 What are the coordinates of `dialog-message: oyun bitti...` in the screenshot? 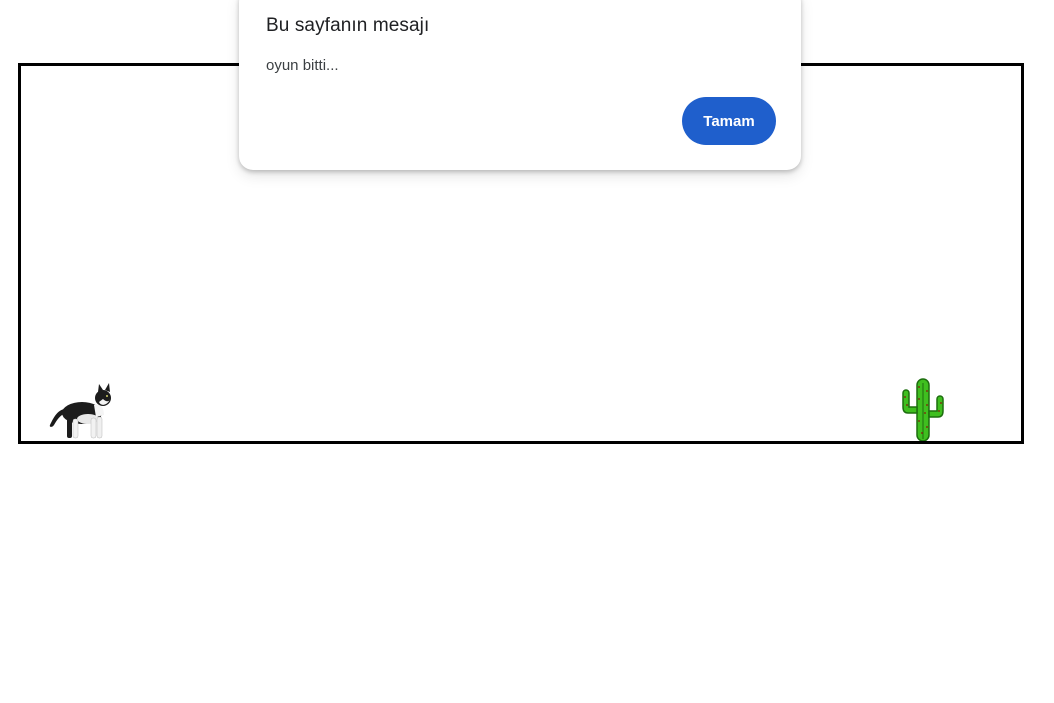 It's located at (302, 65).